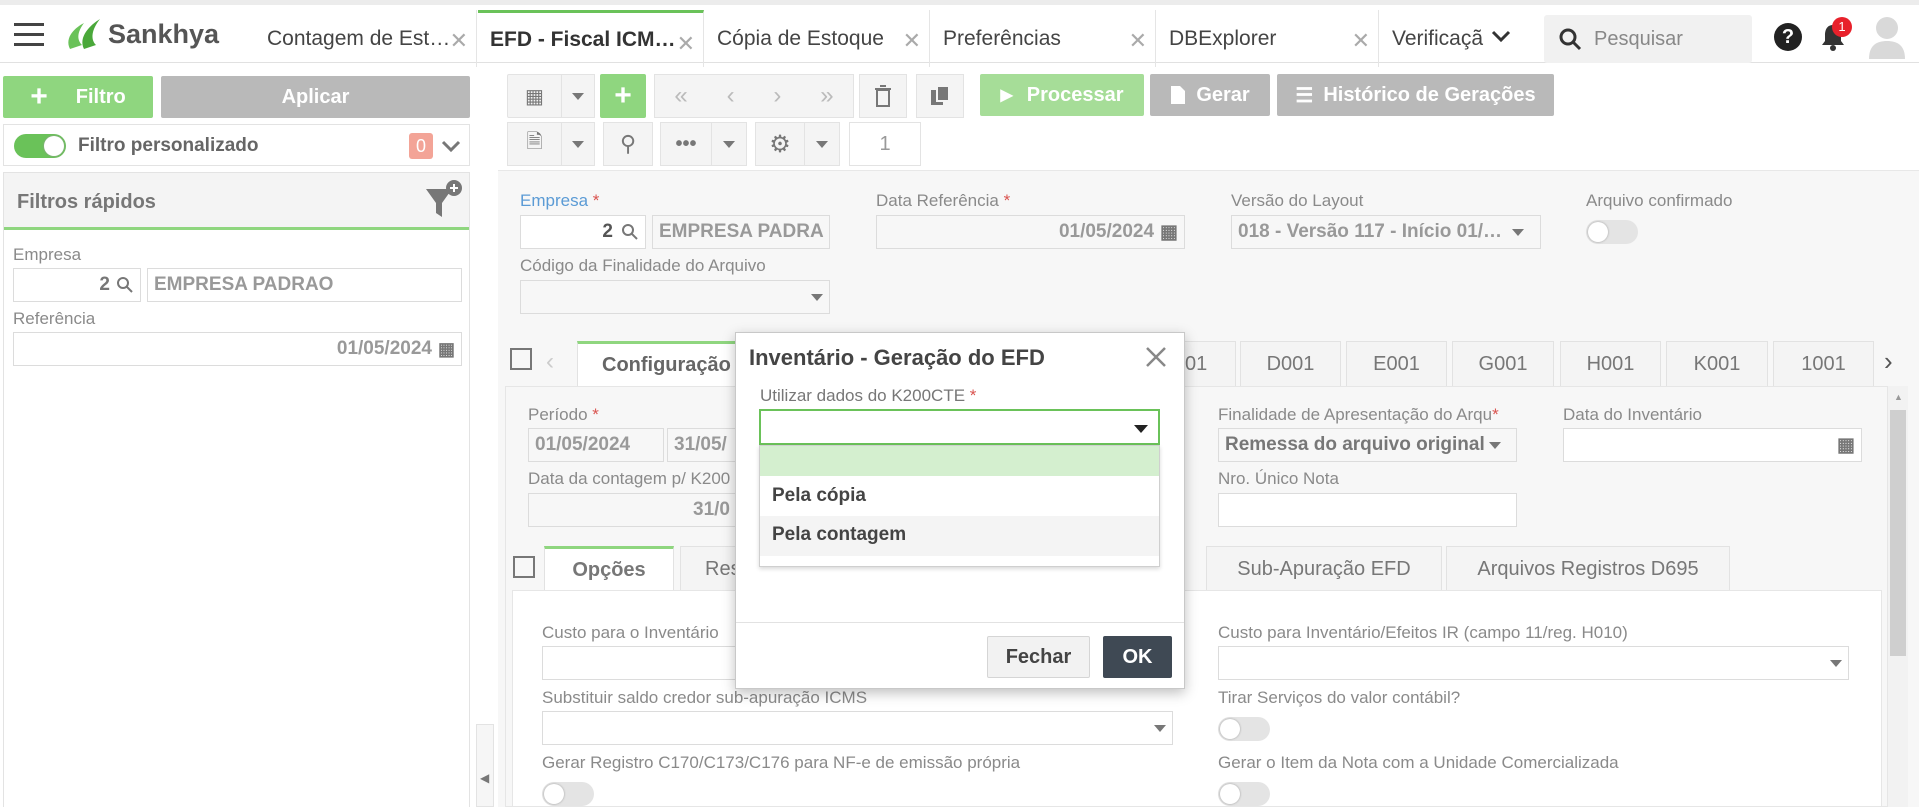 This screenshot has height=807, width=1919. I want to click on nro-nota-input, so click(1367, 510).